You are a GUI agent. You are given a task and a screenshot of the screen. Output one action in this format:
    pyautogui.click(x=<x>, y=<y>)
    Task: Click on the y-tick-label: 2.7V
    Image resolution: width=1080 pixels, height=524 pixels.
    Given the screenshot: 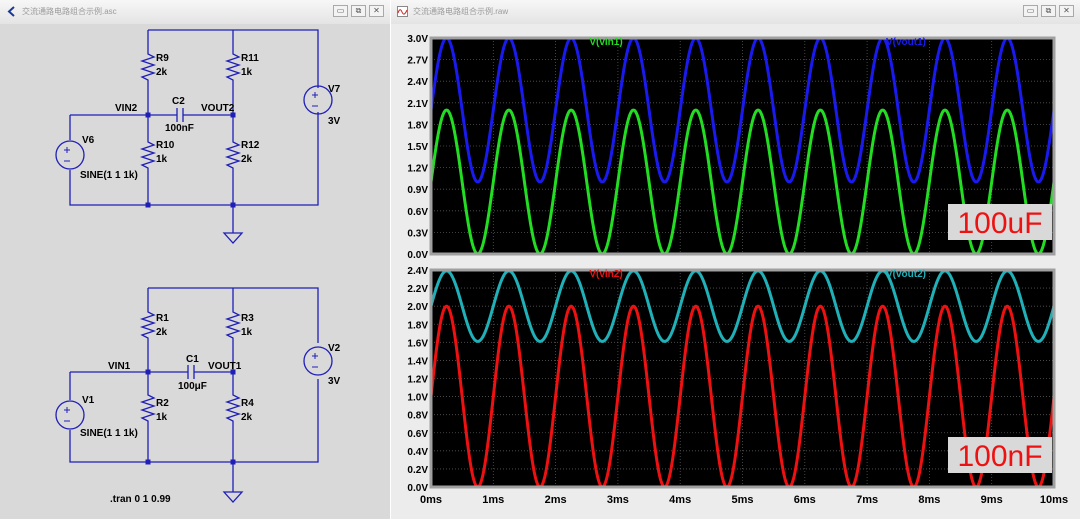 What is the action you would take?
    pyautogui.click(x=417, y=61)
    